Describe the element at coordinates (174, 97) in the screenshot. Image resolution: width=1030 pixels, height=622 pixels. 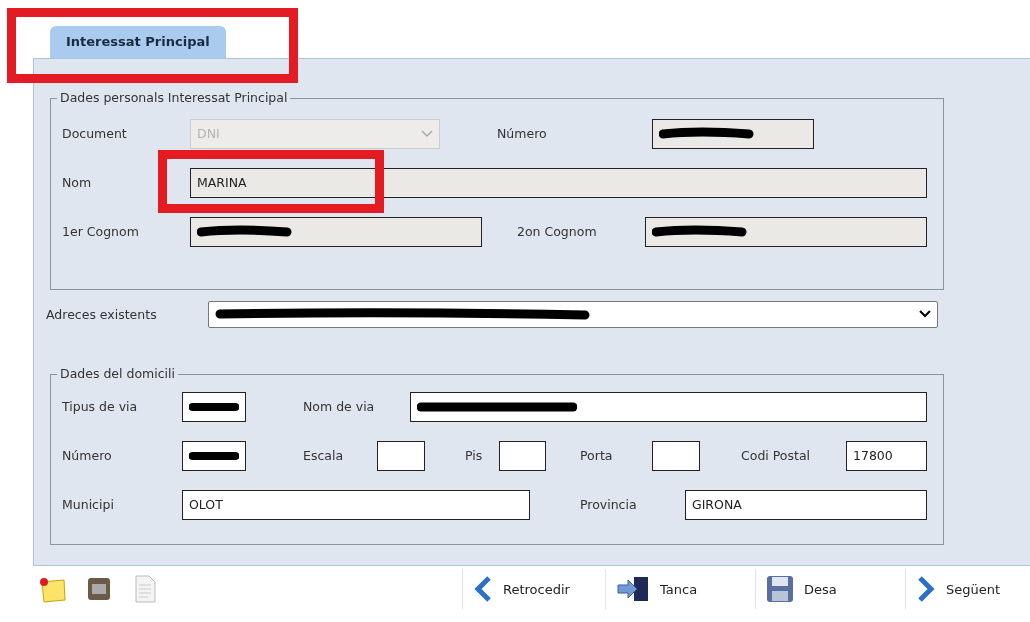
I see `fieldset-legend: Dades personals Interessat Principal` at that location.